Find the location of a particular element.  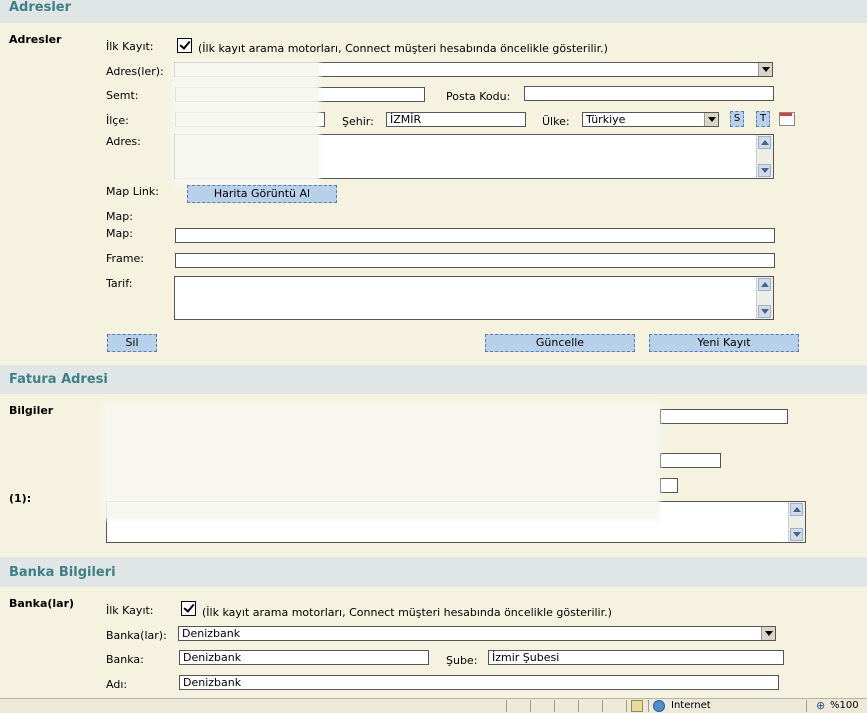

branch-label: Şube: is located at coordinates (462, 660).